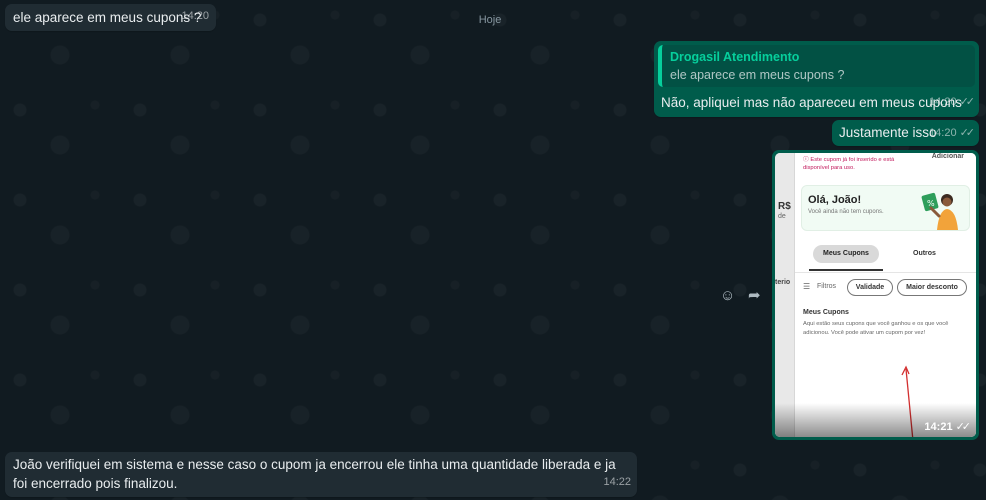  I want to click on screenshot-greeting: Olá, João!, so click(835, 200).